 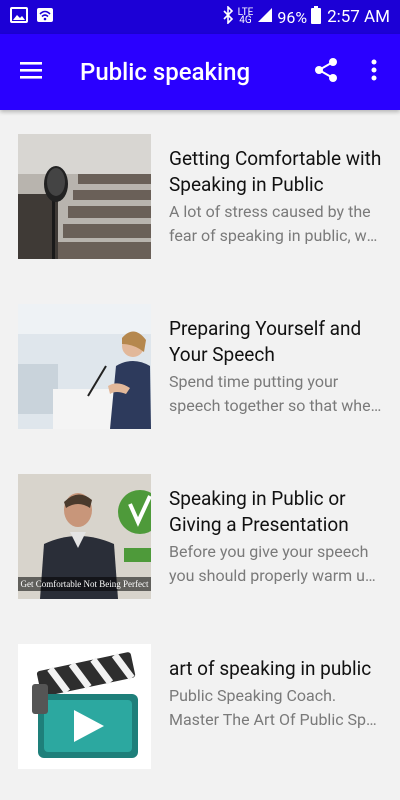 What do you see at coordinates (19, 17) in the screenshot?
I see `image-notification-icon` at bounding box center [19, 17].